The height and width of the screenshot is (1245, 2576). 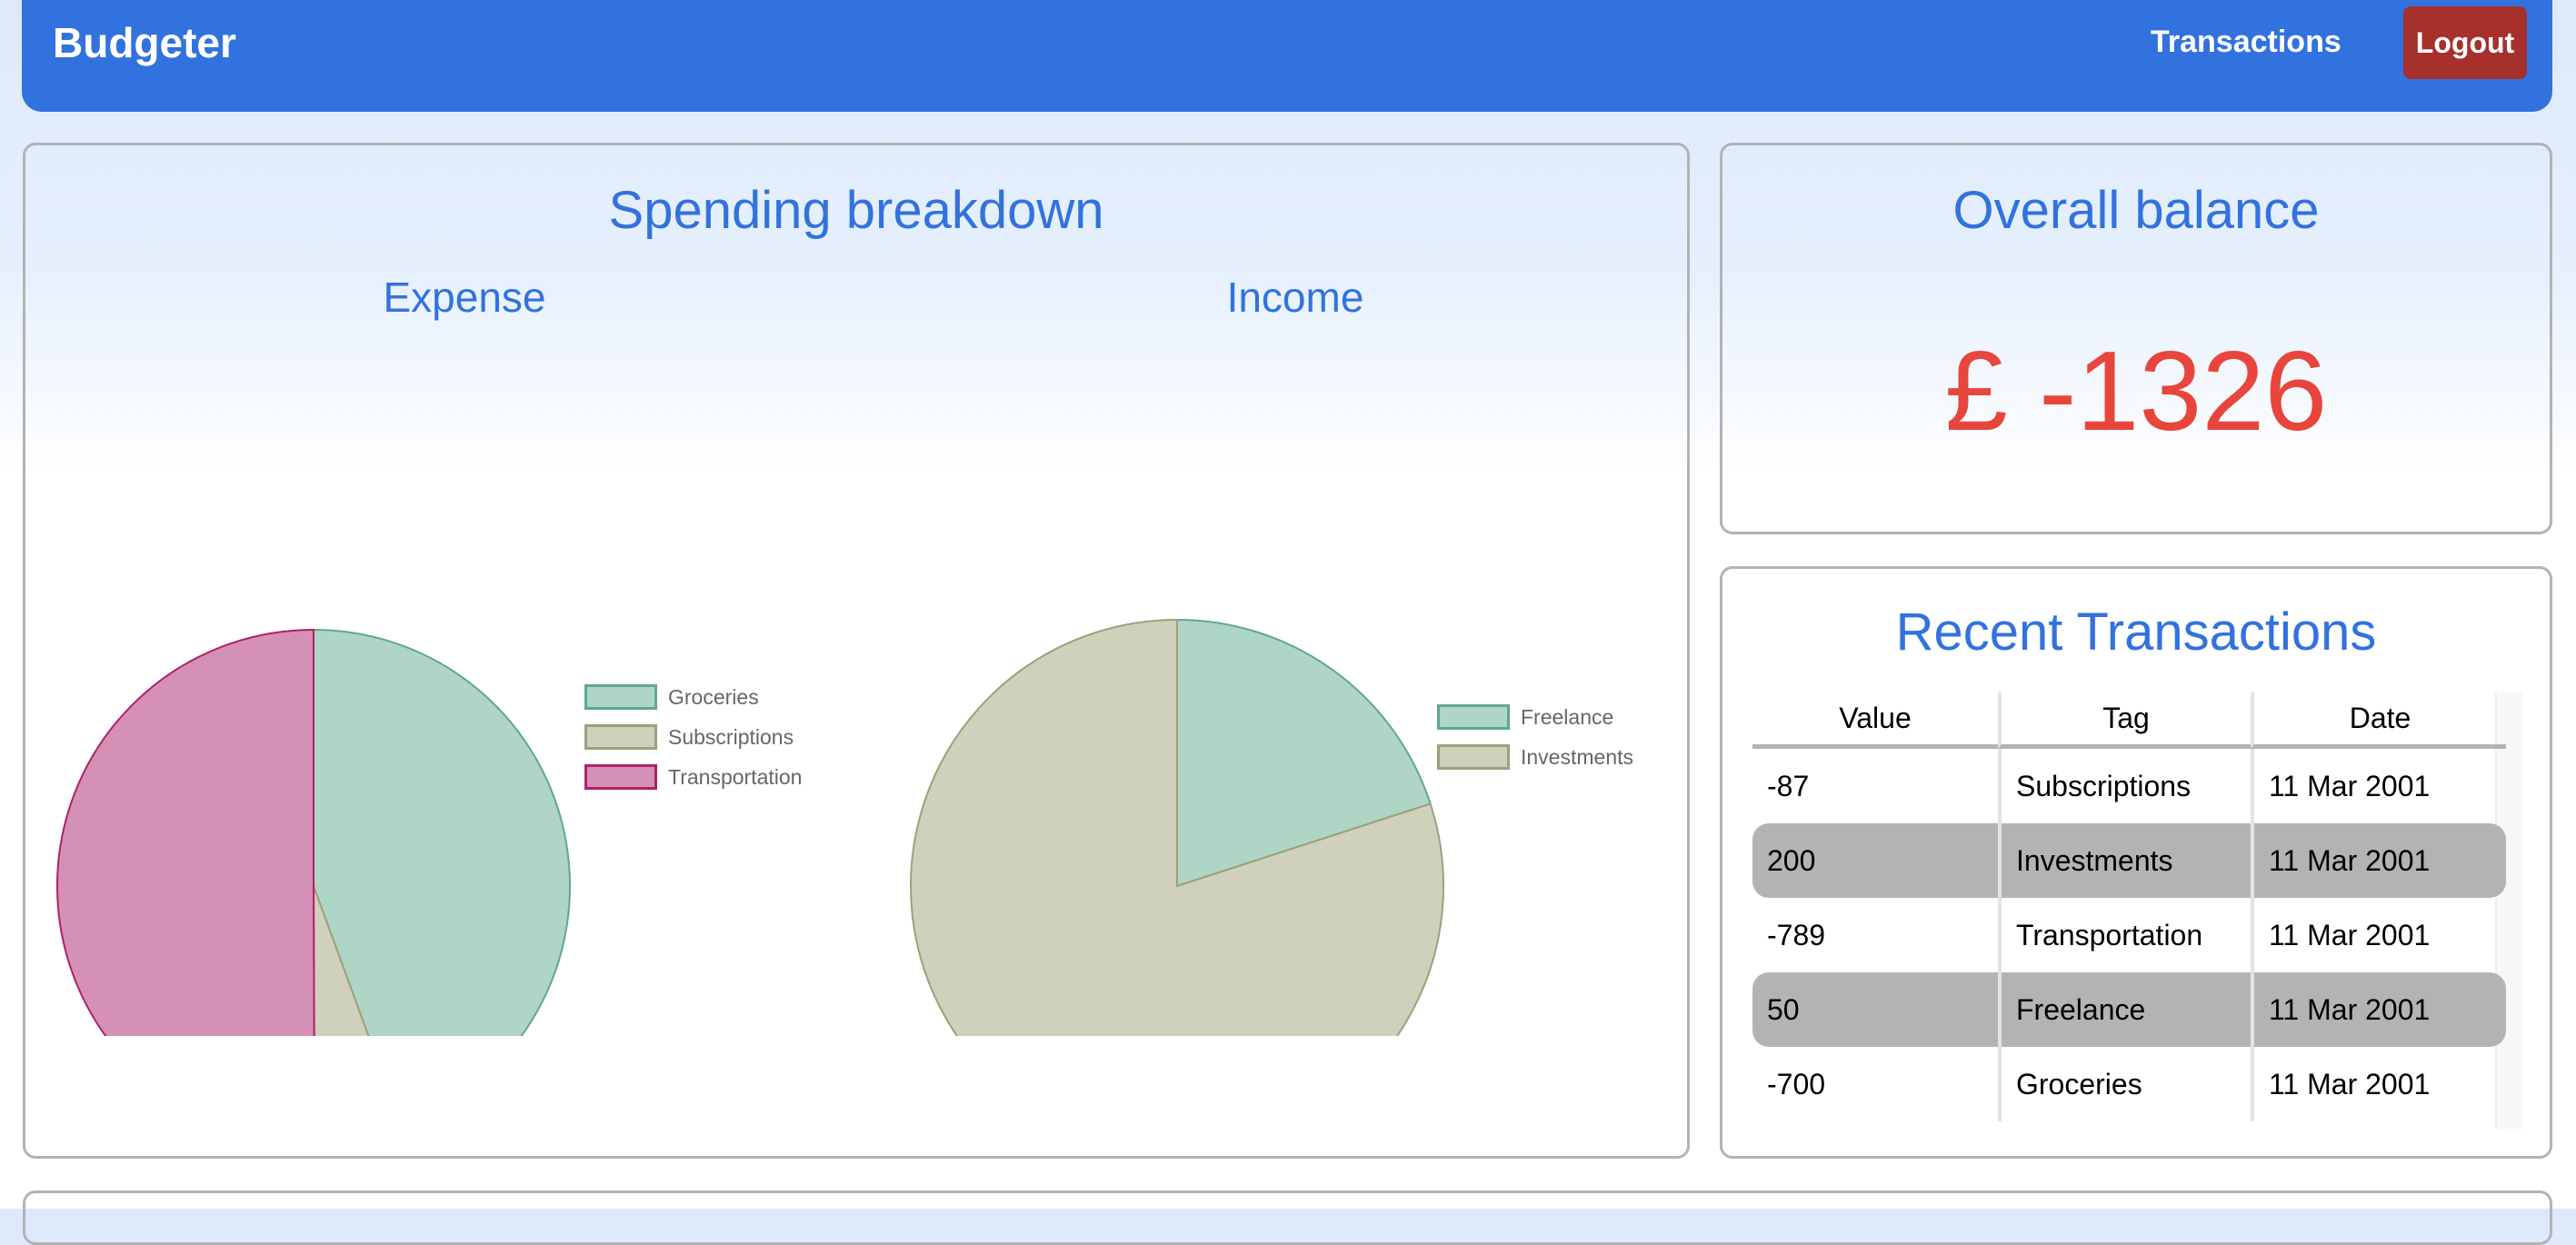 I want to click on brand-logo: Budgeter, so click(x=144, y=42).